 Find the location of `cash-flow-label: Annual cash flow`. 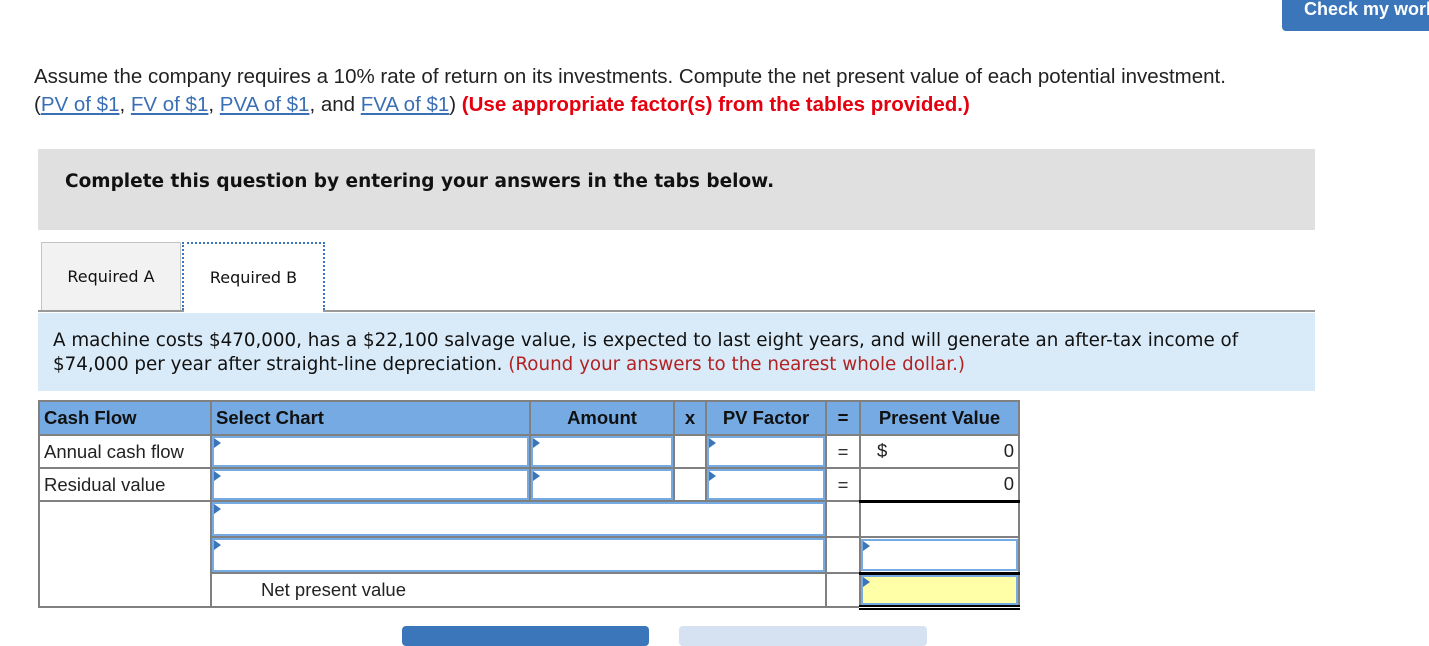

cash-flow-label: Annual cash flow is located at coordinates (125, 451).